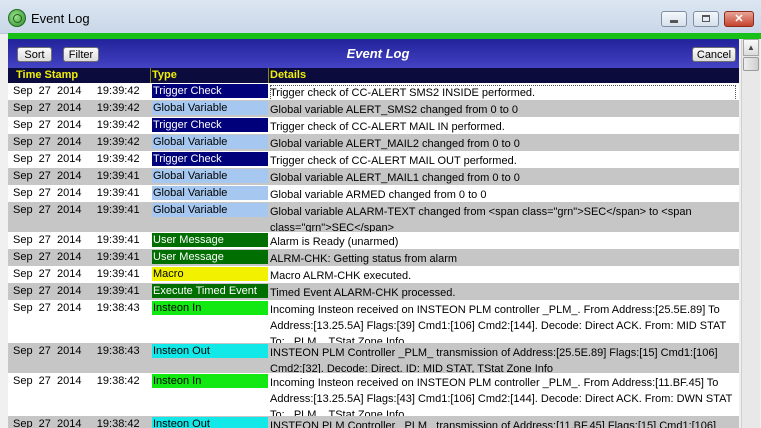 The image size is (761, 428). What do you see at coordinates (751, 47) in the screenshot?
I see `scroll-up-icon: ▲` at bounding box center [751, 47].